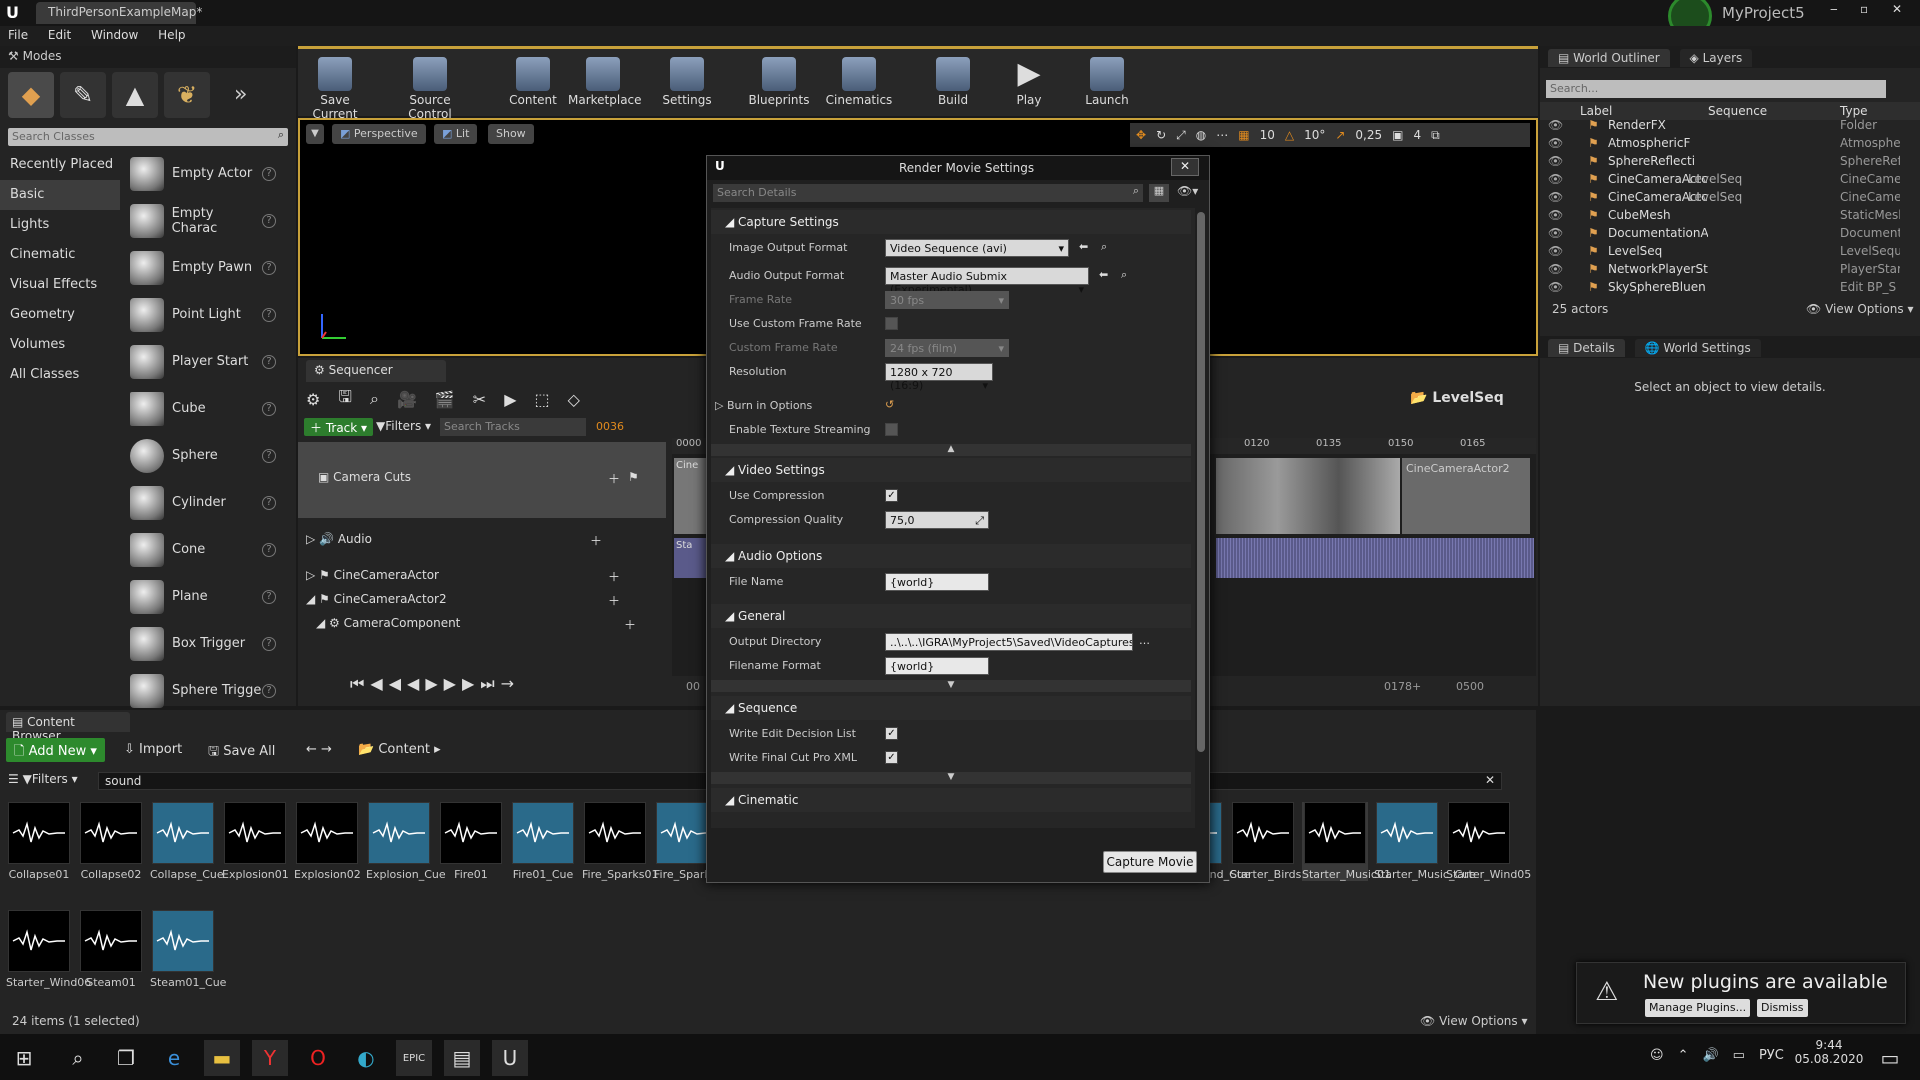 This screenshot has height=1080, width=1920. I want to click on sequencer-filters-button: ▼Filters ▾, so click(403, 426).